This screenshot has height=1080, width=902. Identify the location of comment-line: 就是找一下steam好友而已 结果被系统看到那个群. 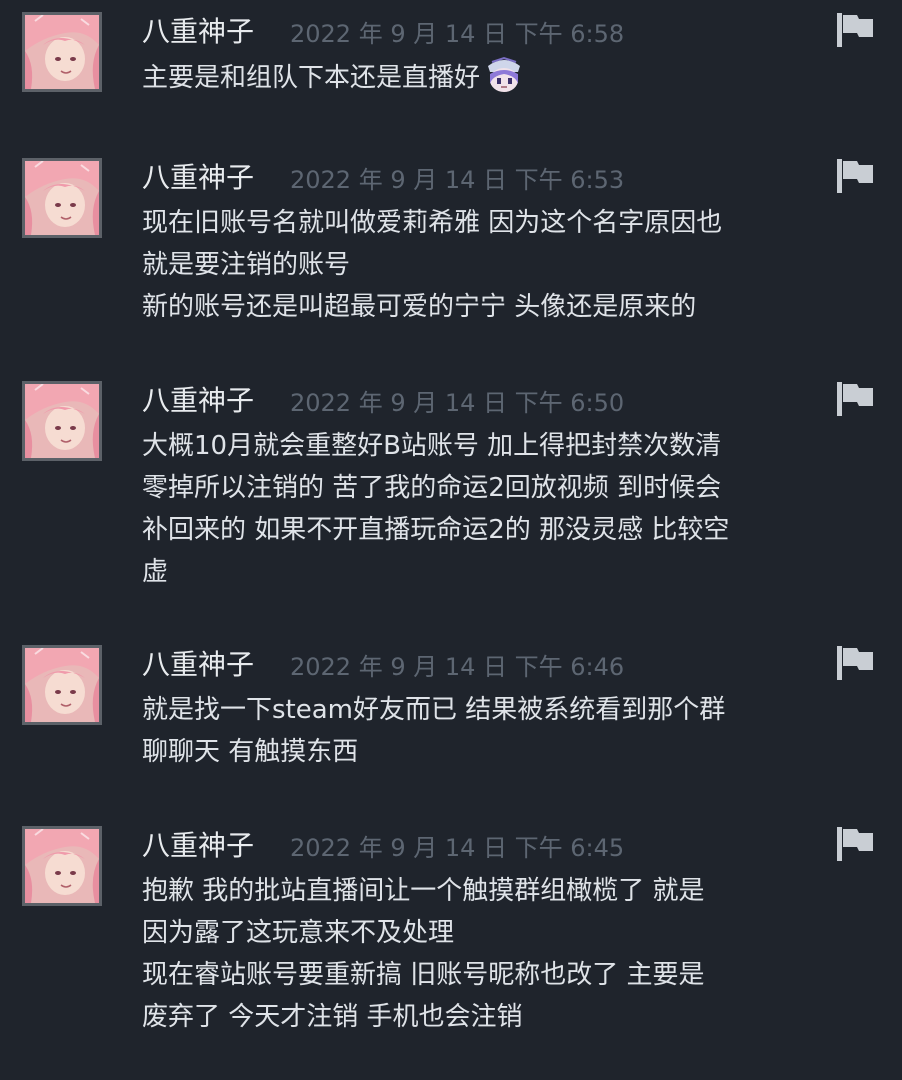
(434, 710).